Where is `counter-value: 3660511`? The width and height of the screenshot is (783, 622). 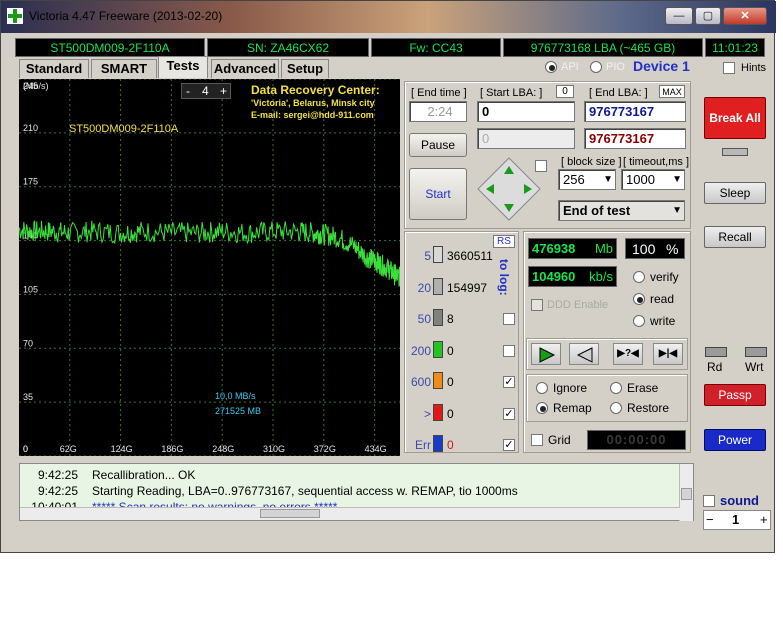 counter-value: 3660511 is located at coordinates (470, 256).